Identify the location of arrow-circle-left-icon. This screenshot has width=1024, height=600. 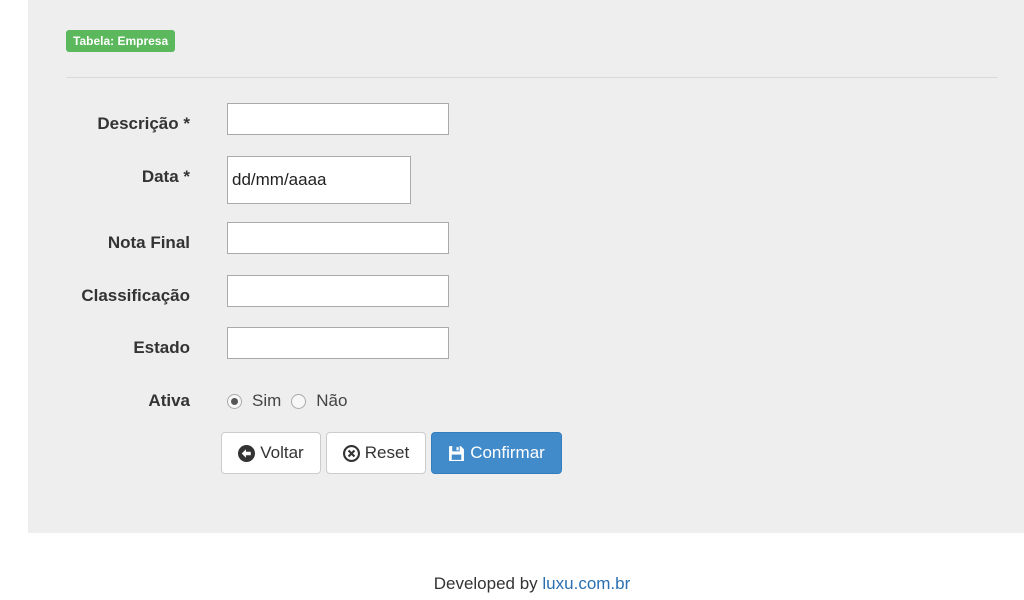
(247, 453).